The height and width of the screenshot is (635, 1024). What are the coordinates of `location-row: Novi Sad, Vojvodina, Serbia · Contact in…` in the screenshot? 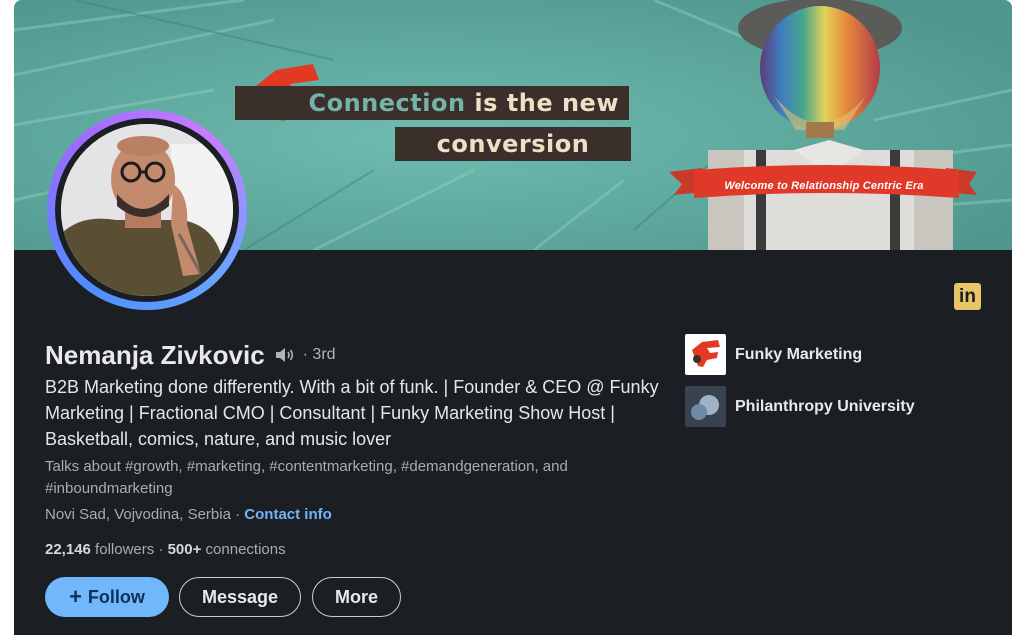 It's located at (188, 514).